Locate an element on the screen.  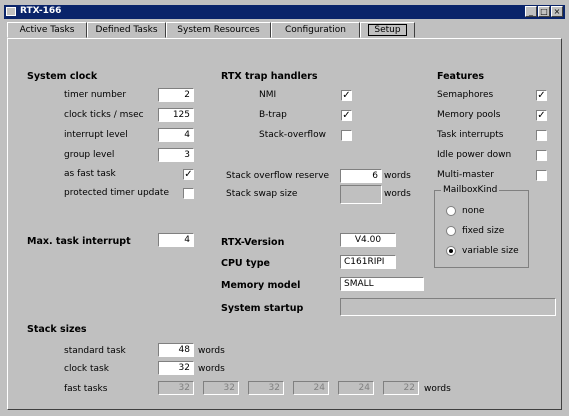
standard-task-unit: words is located at coordinates (211, 351).